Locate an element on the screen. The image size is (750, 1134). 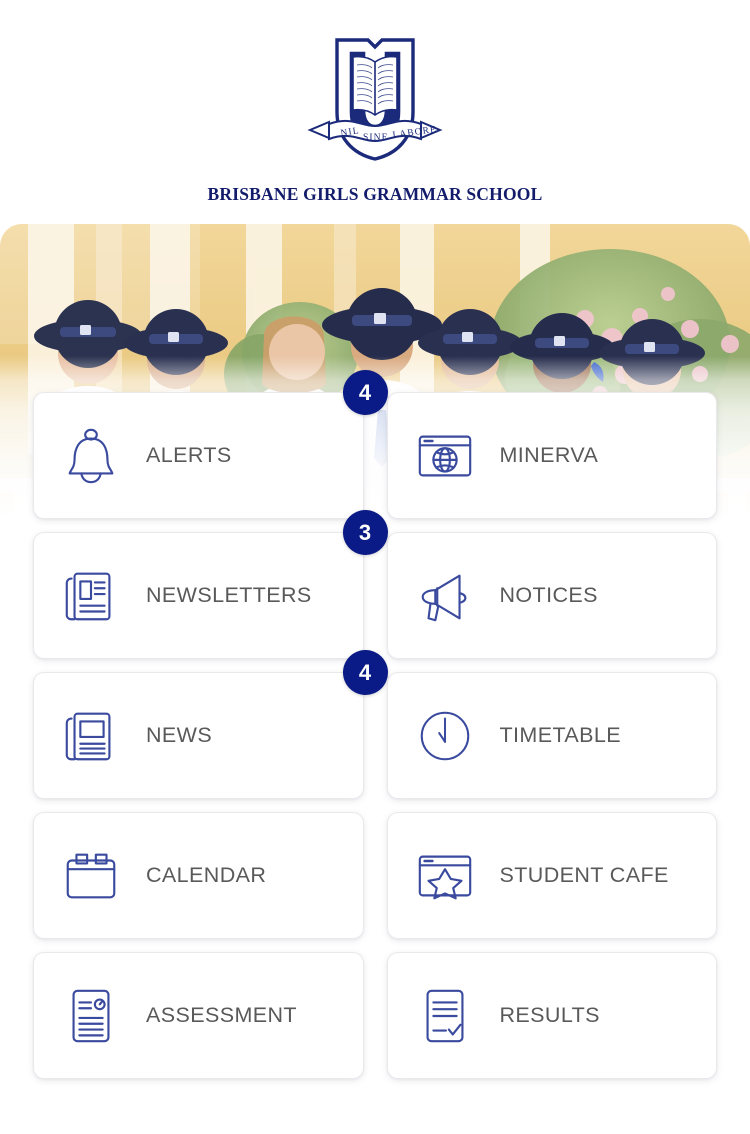
tile-timetable: TIMETABLE is located at coordinates (551, 735).